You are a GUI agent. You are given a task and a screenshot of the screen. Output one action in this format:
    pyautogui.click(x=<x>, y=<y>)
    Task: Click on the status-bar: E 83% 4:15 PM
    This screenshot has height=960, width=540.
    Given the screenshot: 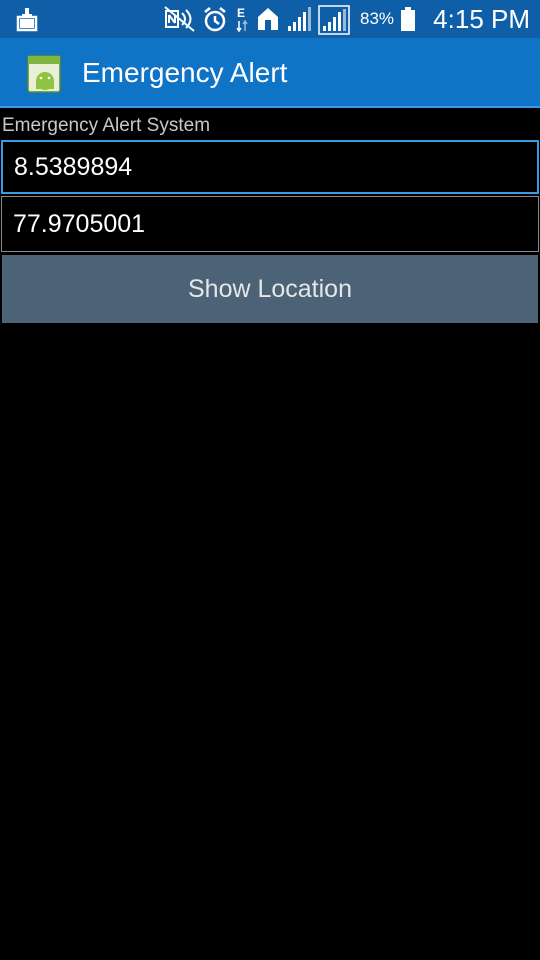 What is the action you would take?
    pyautogui.click(x=270, y=19)
    